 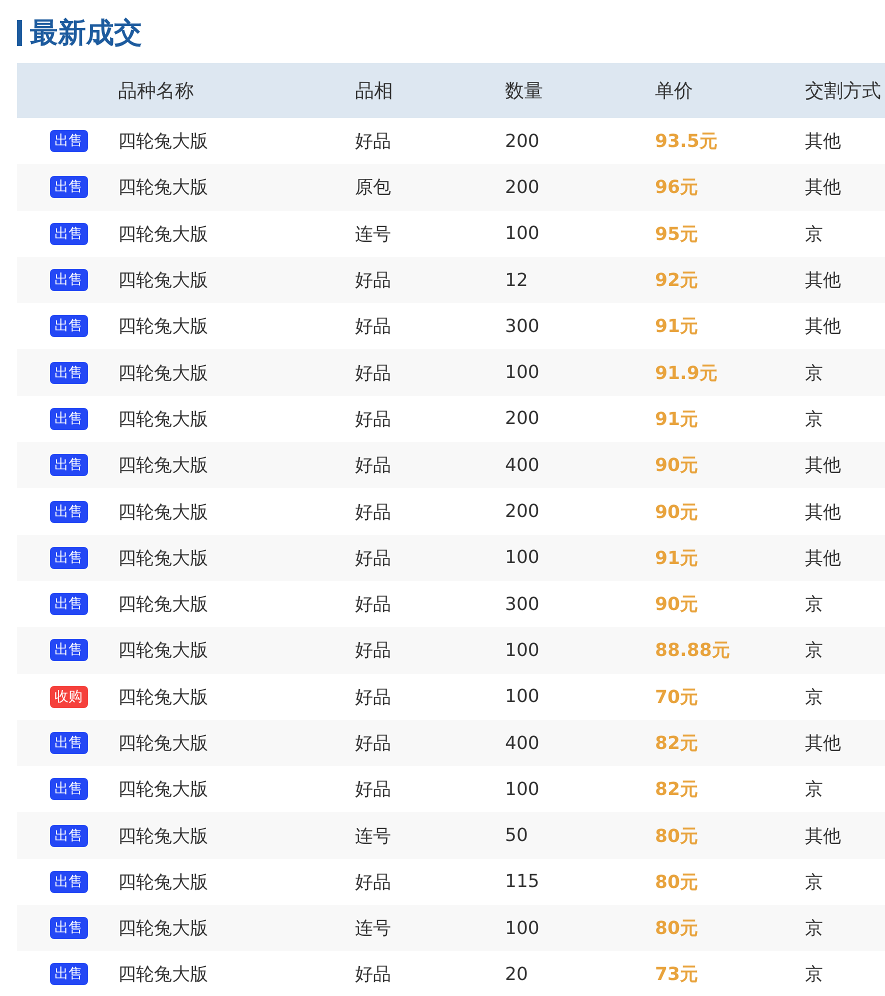 What do you see at coordinates (677, 280) in the screenshot?
I see `price-cell-text: 92元` at bounding box center [677, 280].